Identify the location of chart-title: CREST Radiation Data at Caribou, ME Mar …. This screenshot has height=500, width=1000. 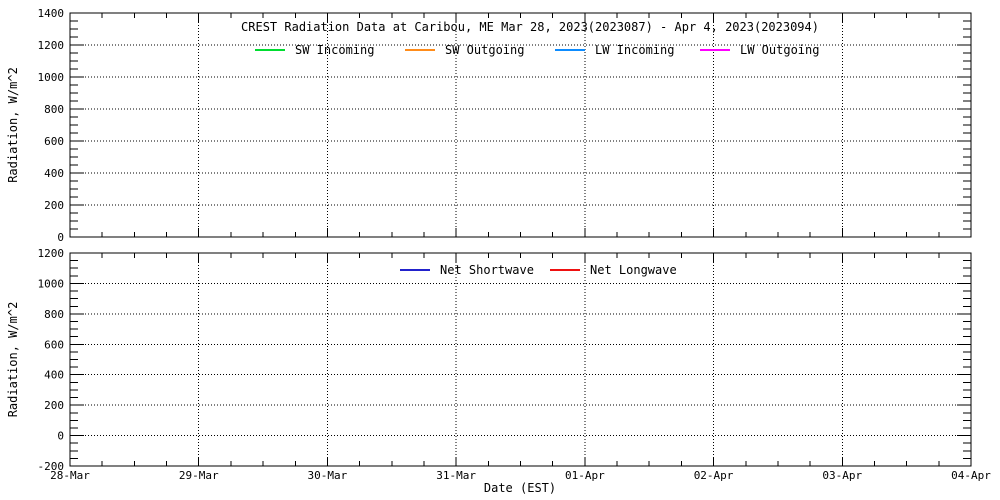
(530, 27).